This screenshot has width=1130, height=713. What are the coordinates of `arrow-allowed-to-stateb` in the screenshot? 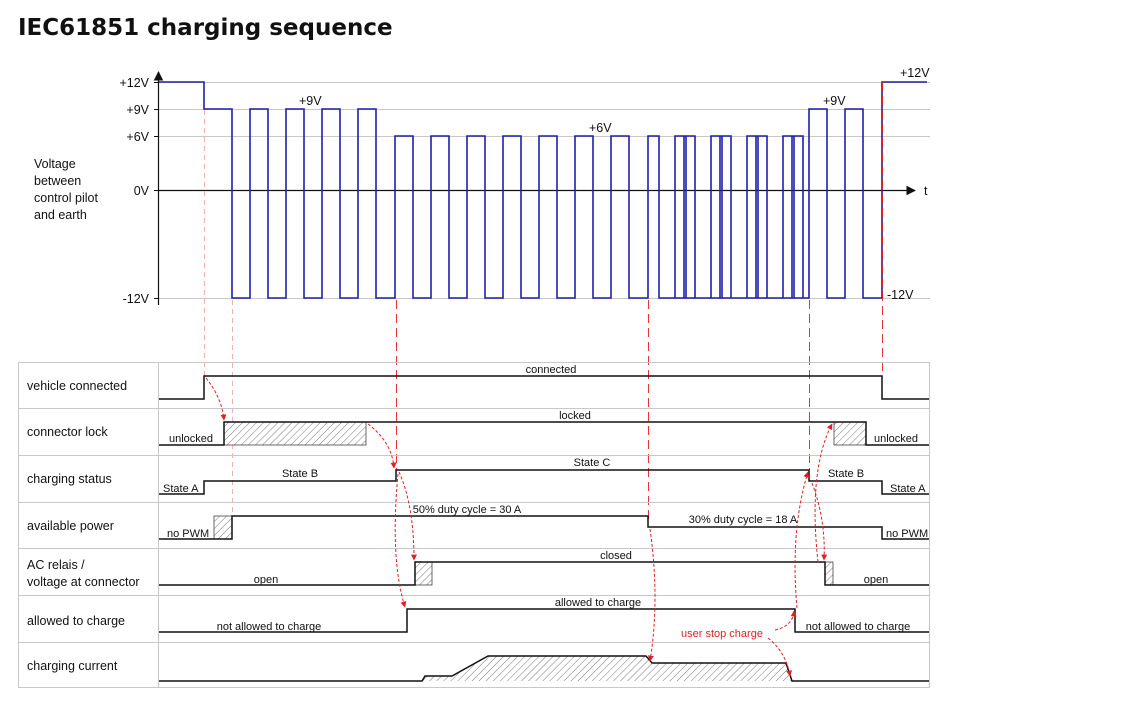 It's located at (802, 540).